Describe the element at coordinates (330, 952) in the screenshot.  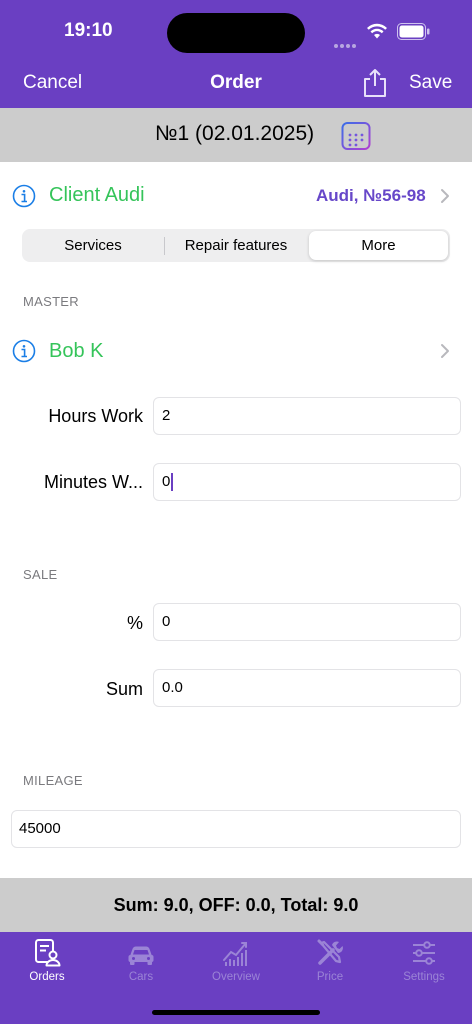
I see `tools-icon` at that location.